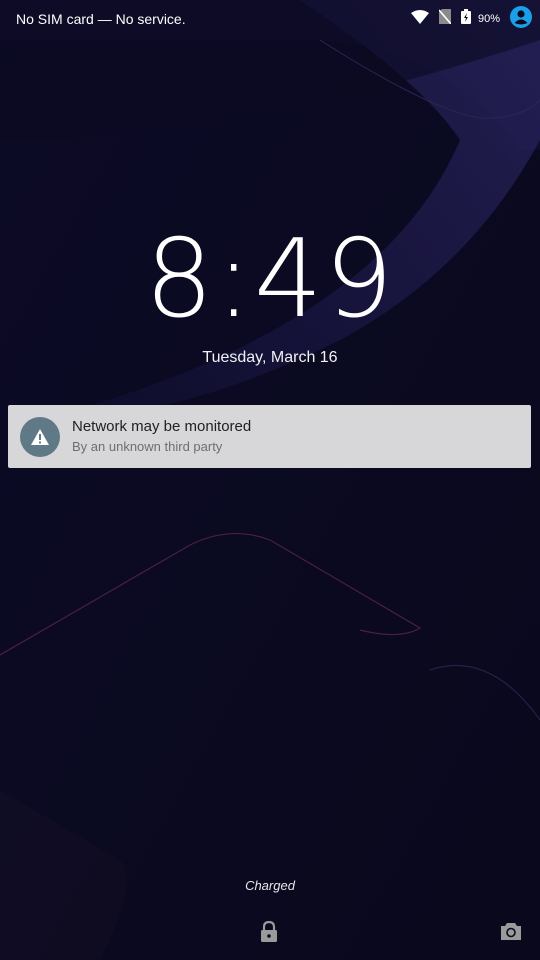 Image resolution: width=540 pixels, height=960 pixels. What do you see at coordinates (270, 357) in the screenshot?
I see `clock-date: Tuesday, March 16` at bounding box center [270, 357].